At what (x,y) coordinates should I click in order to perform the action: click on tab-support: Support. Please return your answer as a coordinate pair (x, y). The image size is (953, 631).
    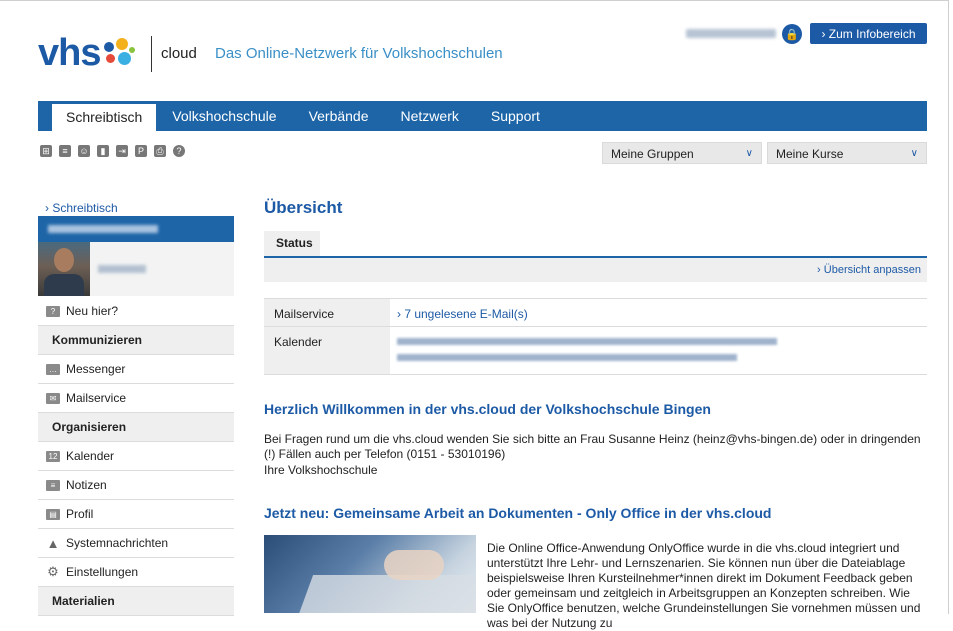
    Looking at the image, I should click on (515, 116).